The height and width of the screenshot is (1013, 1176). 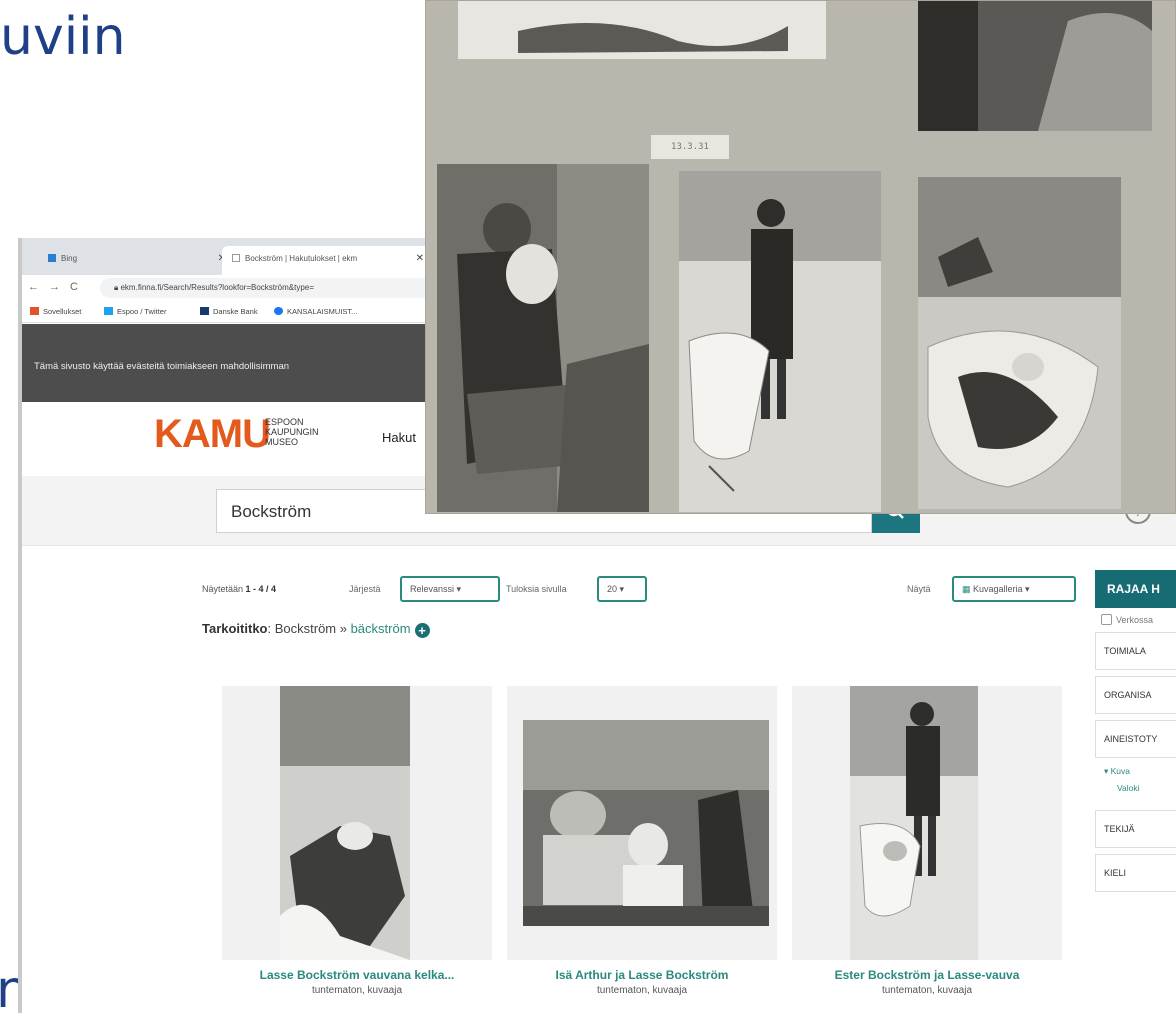 I want to click on facet-organisaatio: ORGANISA, so click(x=1135, y=695).